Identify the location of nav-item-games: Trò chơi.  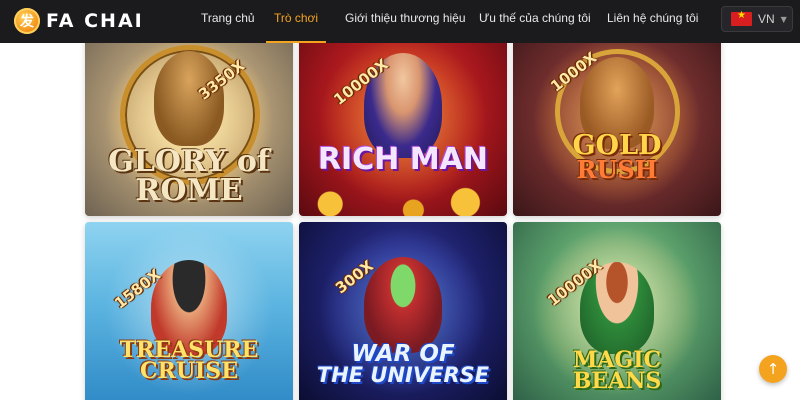
(296, 21).